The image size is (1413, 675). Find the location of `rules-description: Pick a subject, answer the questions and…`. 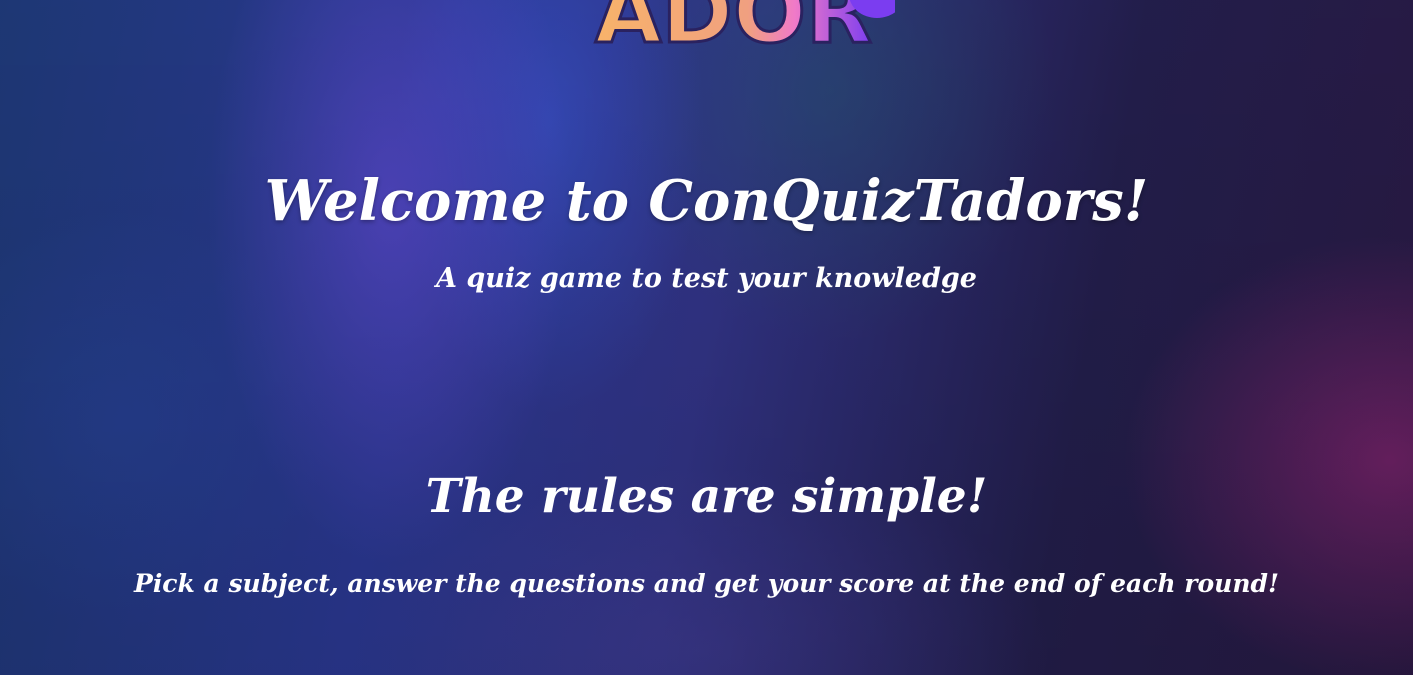

rules-description: Pick a subject, answer the questions and… is located at coordinates (706, 583).